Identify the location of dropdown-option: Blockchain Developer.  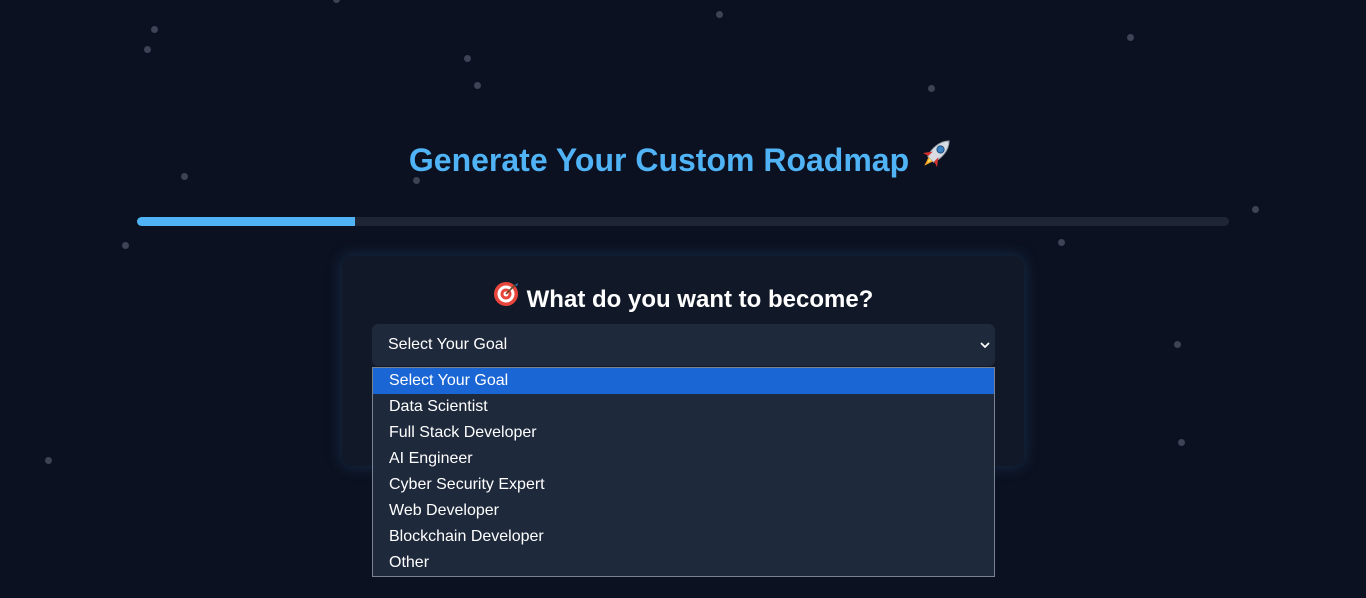
(683, 537).